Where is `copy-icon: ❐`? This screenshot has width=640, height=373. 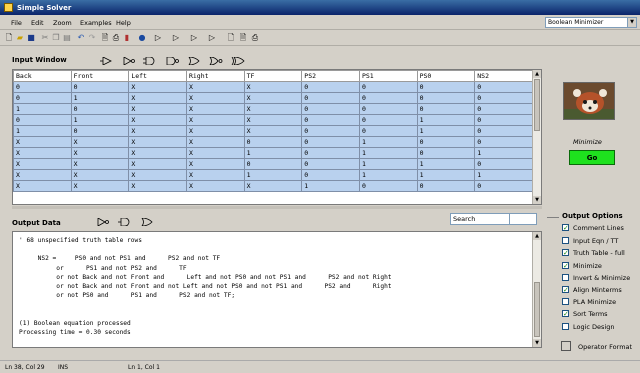 copy-icon: ❐ is located at coordinates (56, 38).